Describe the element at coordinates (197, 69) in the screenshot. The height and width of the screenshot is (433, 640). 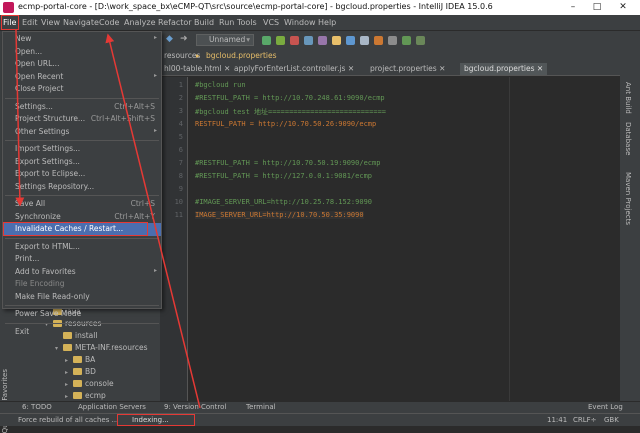
I see `tab-hl00-table: hl00-table.html ✕` at that location.